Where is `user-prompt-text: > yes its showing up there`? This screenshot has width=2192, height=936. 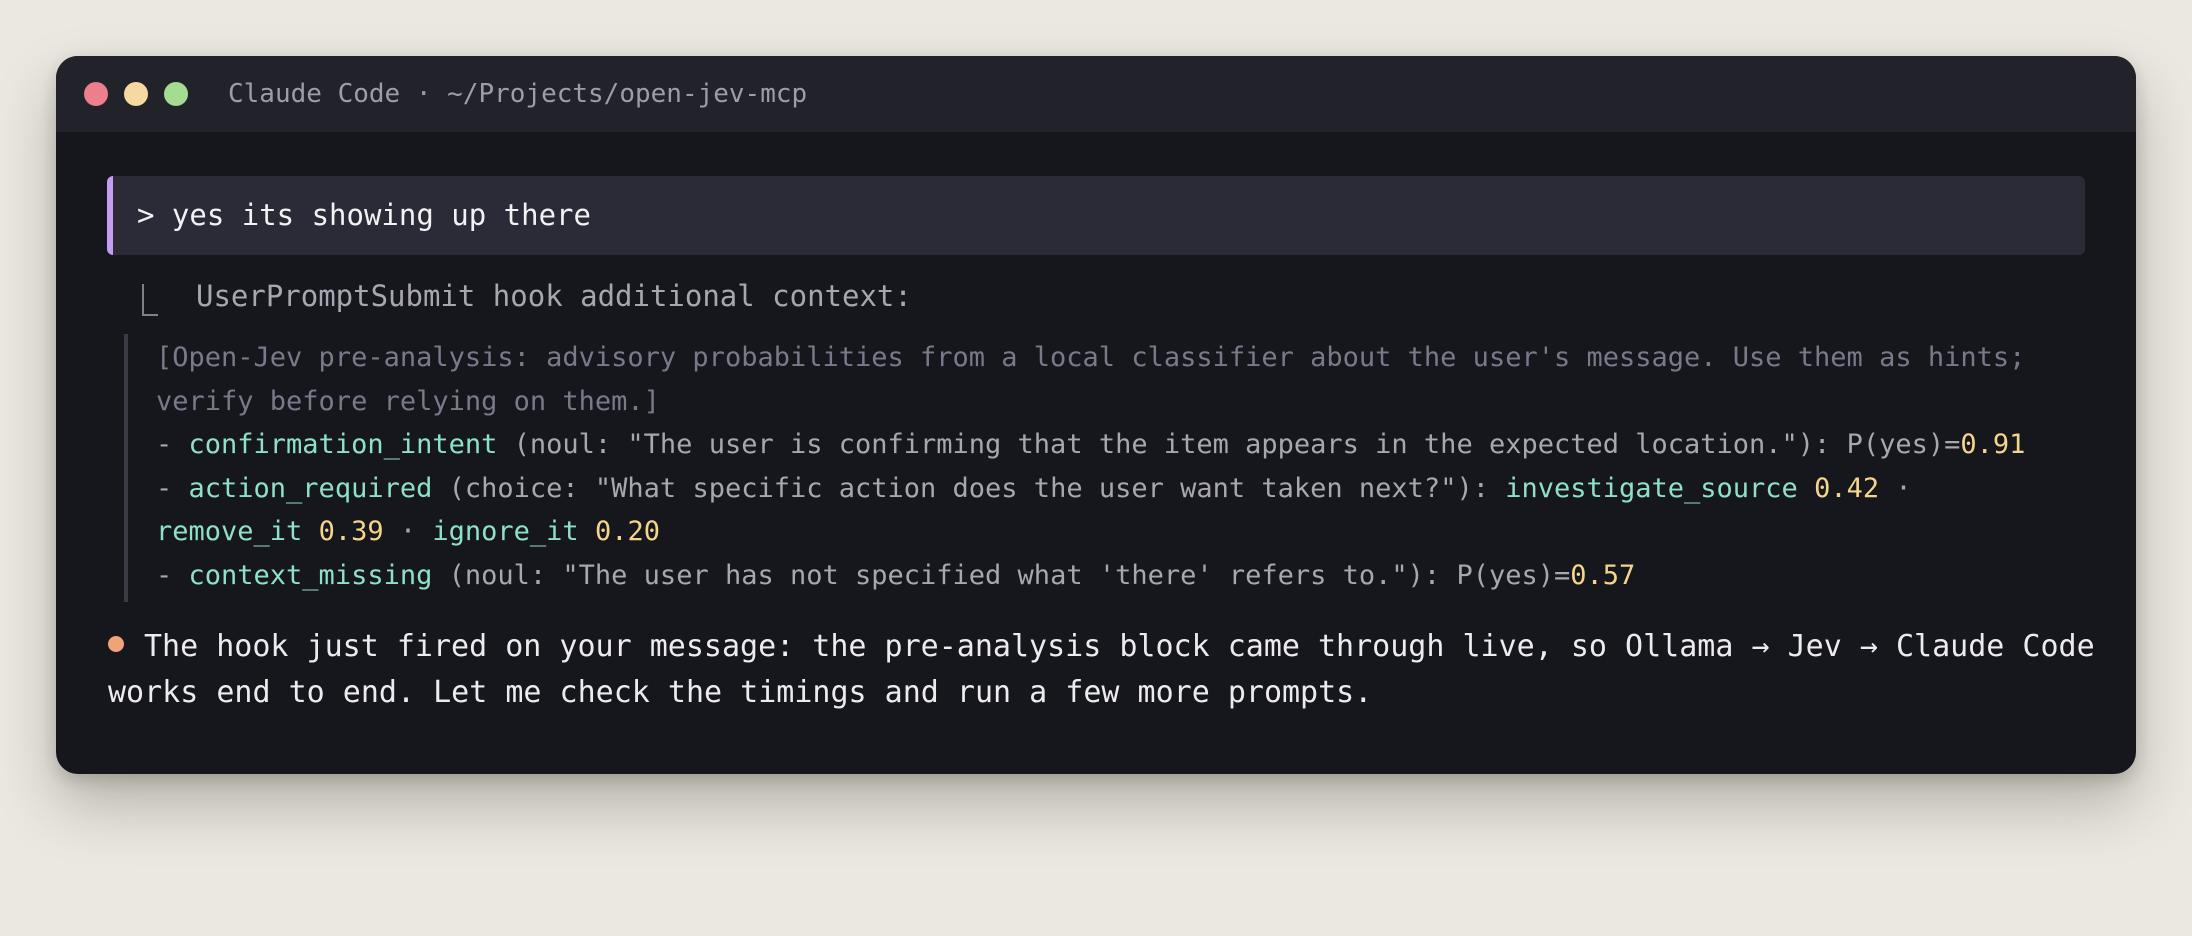
user-prompt-text: > yes its showing up there is located at coordinates (364, 215).